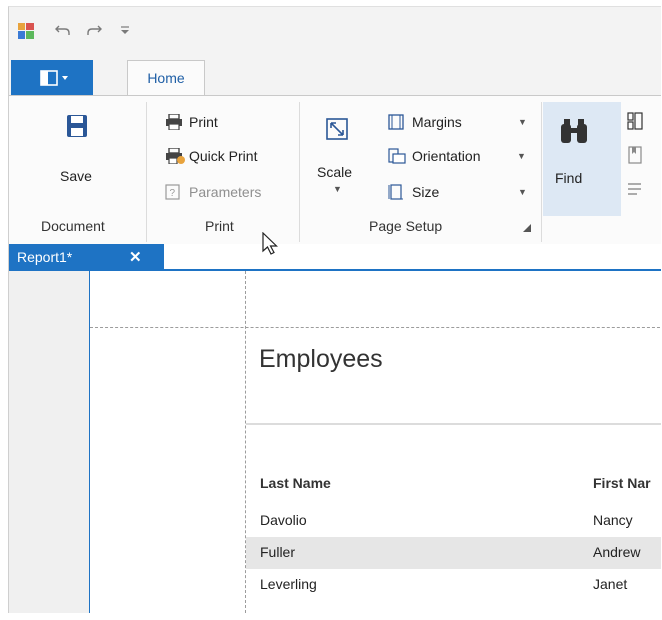  Describe the element at coordinates (175, 156) in the screenshot. I see `quick-print-icon` at that location.